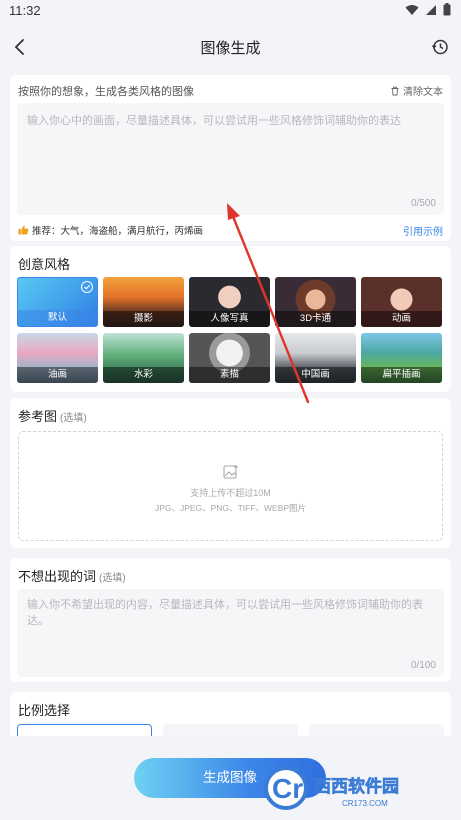 Image resolution: width=461 pixels, height=820 pixels. I want to click on history-icon, so click(440, 47).